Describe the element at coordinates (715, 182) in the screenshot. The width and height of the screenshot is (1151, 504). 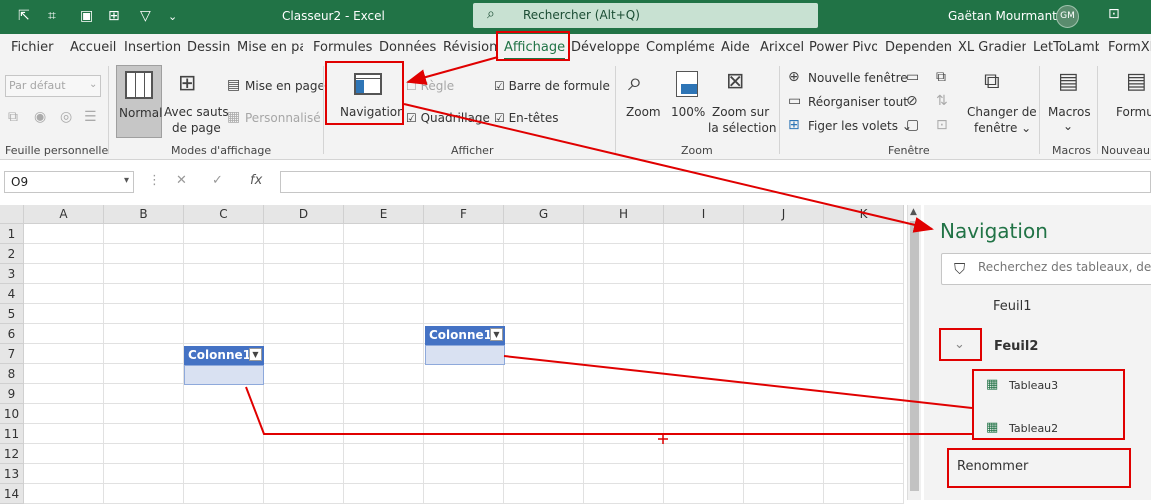
I see `formula-input` at that location.